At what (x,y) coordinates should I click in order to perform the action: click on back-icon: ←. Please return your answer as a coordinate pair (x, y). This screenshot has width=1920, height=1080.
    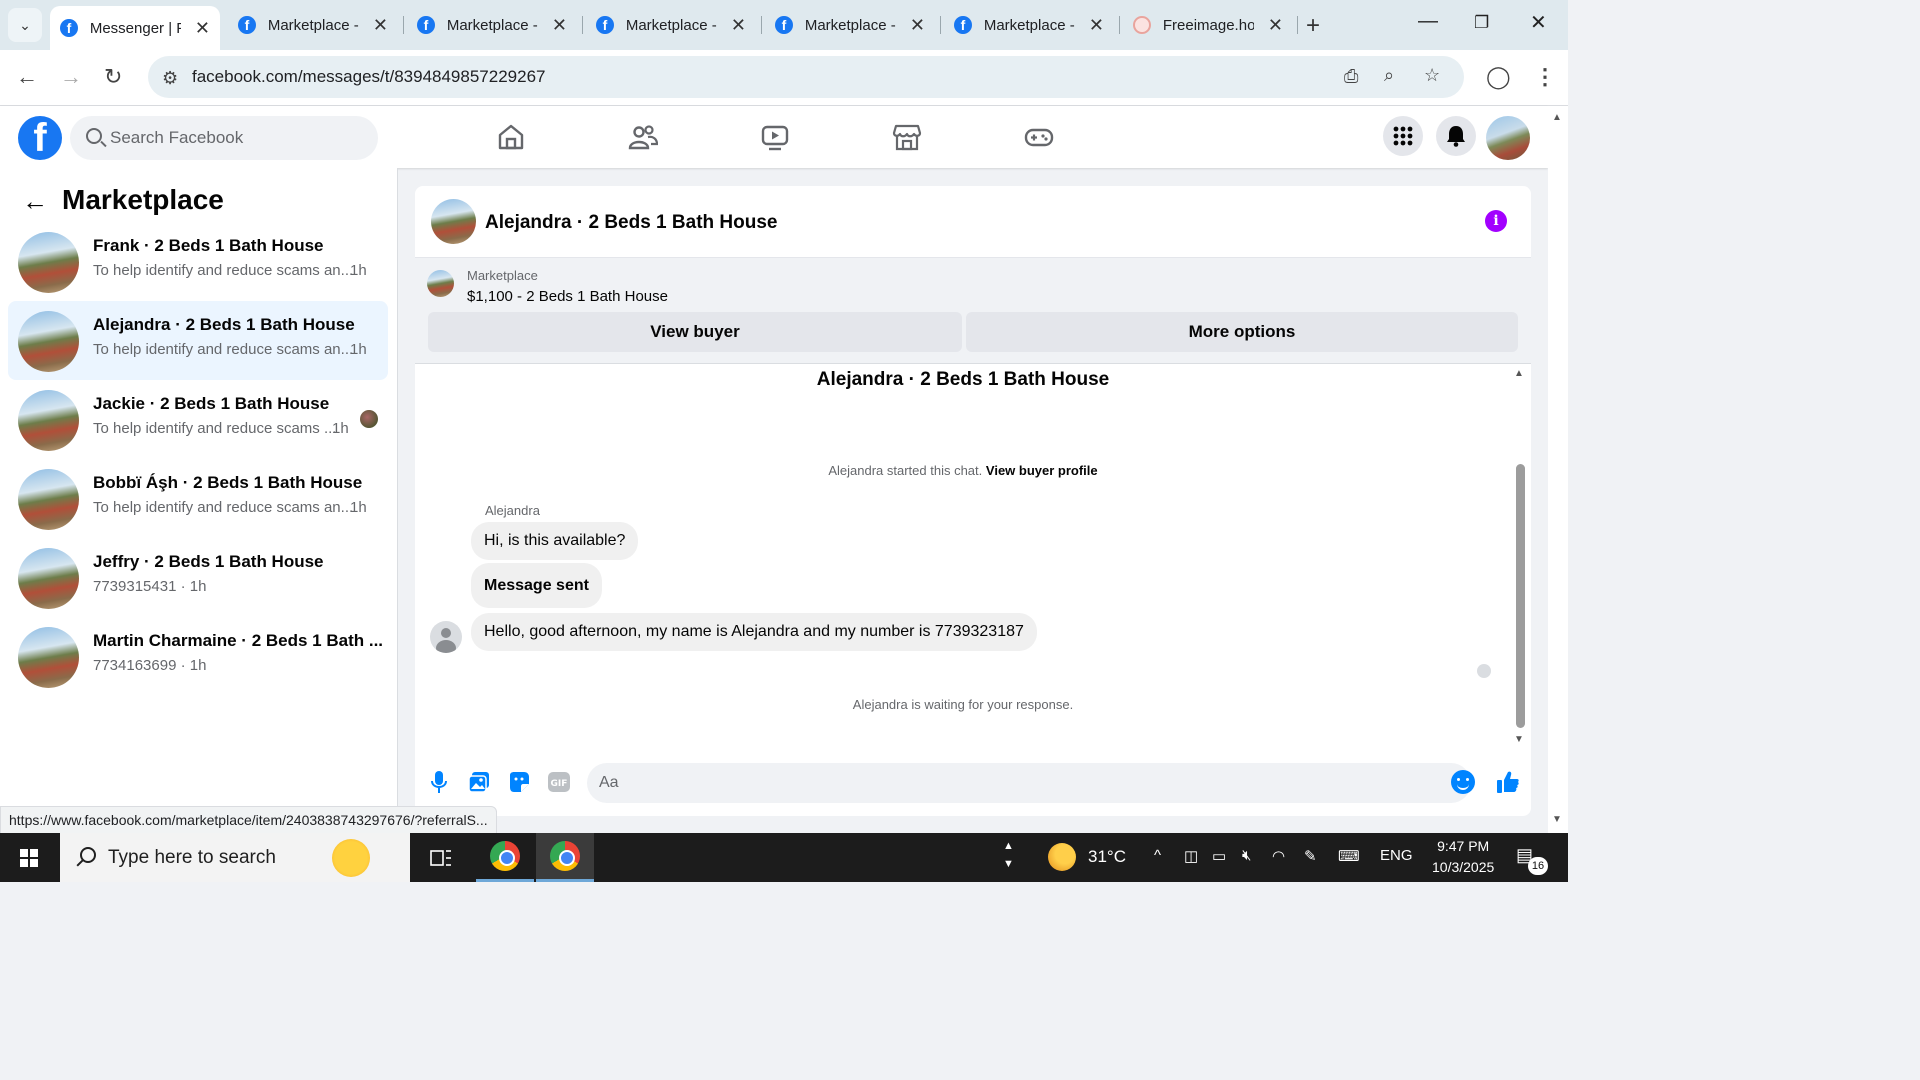
    Looking at the image, I should click on (27, 77).